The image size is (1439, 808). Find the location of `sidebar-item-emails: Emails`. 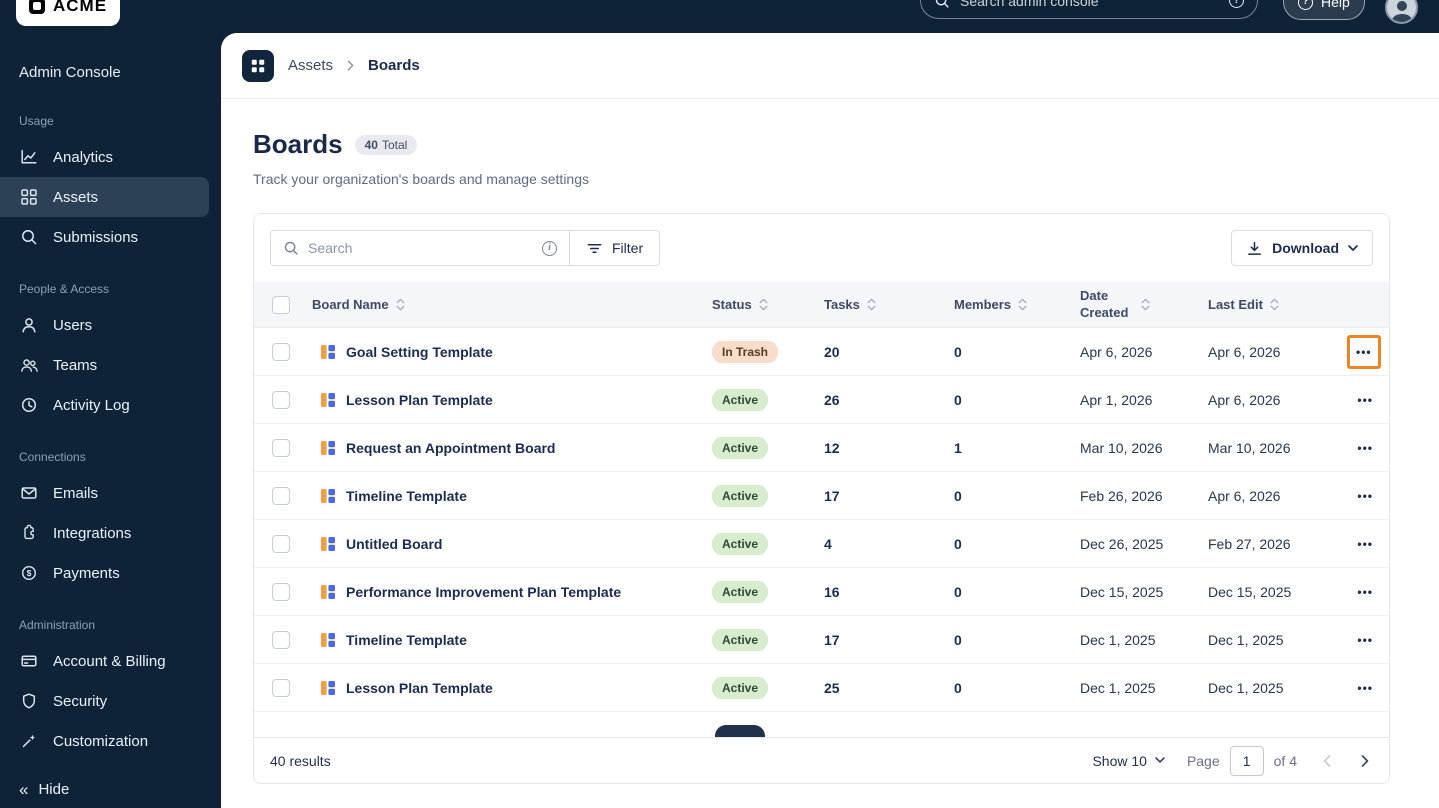

sidebar-item-emails: Emails is located at coordinates (110, 493).